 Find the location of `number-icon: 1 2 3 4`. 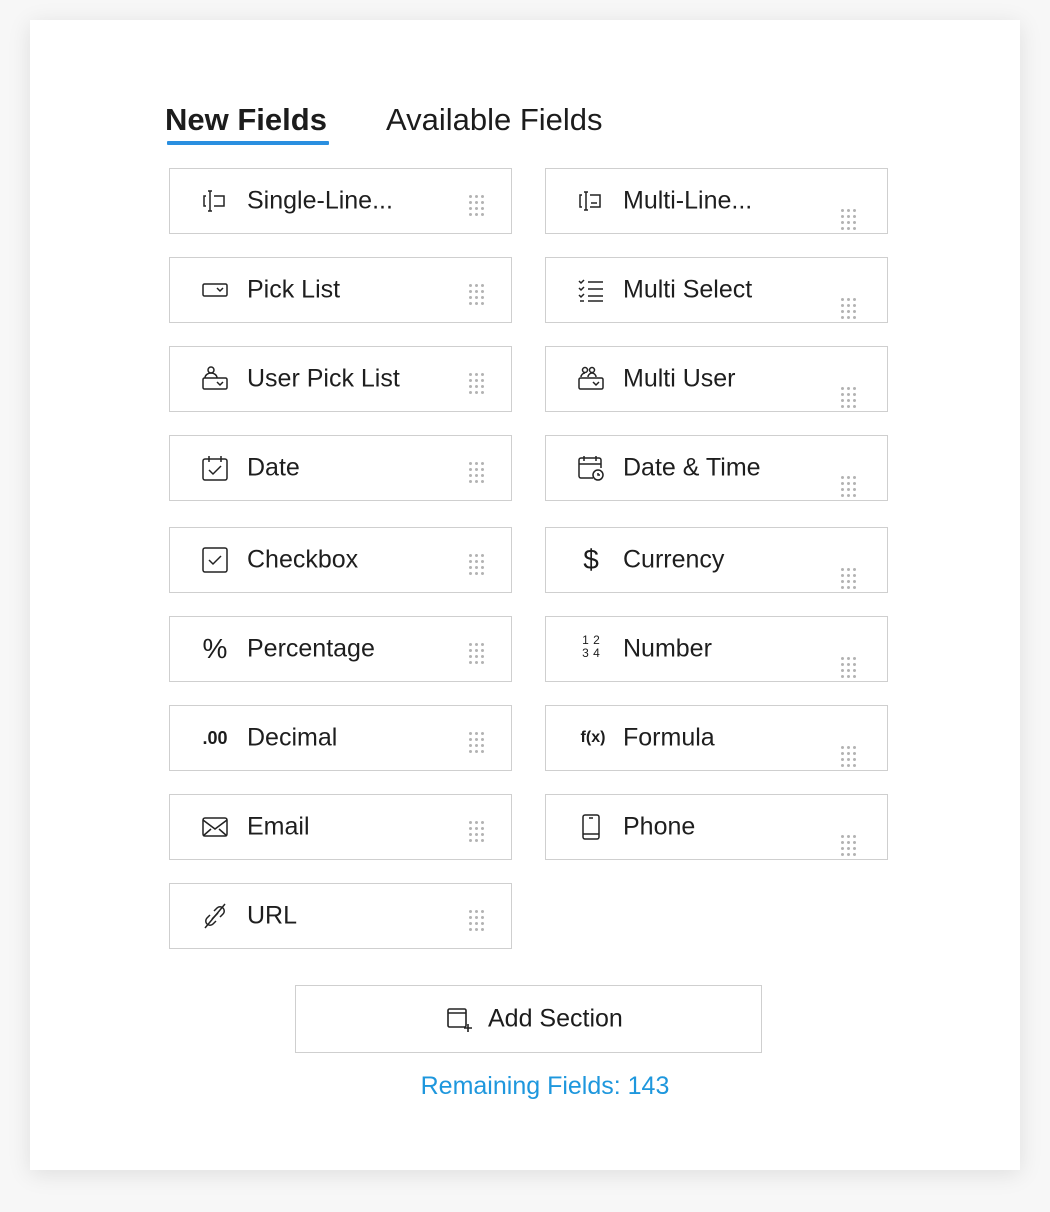

number-icon: 1 2 3 4 is located at coordinates (591, 649).